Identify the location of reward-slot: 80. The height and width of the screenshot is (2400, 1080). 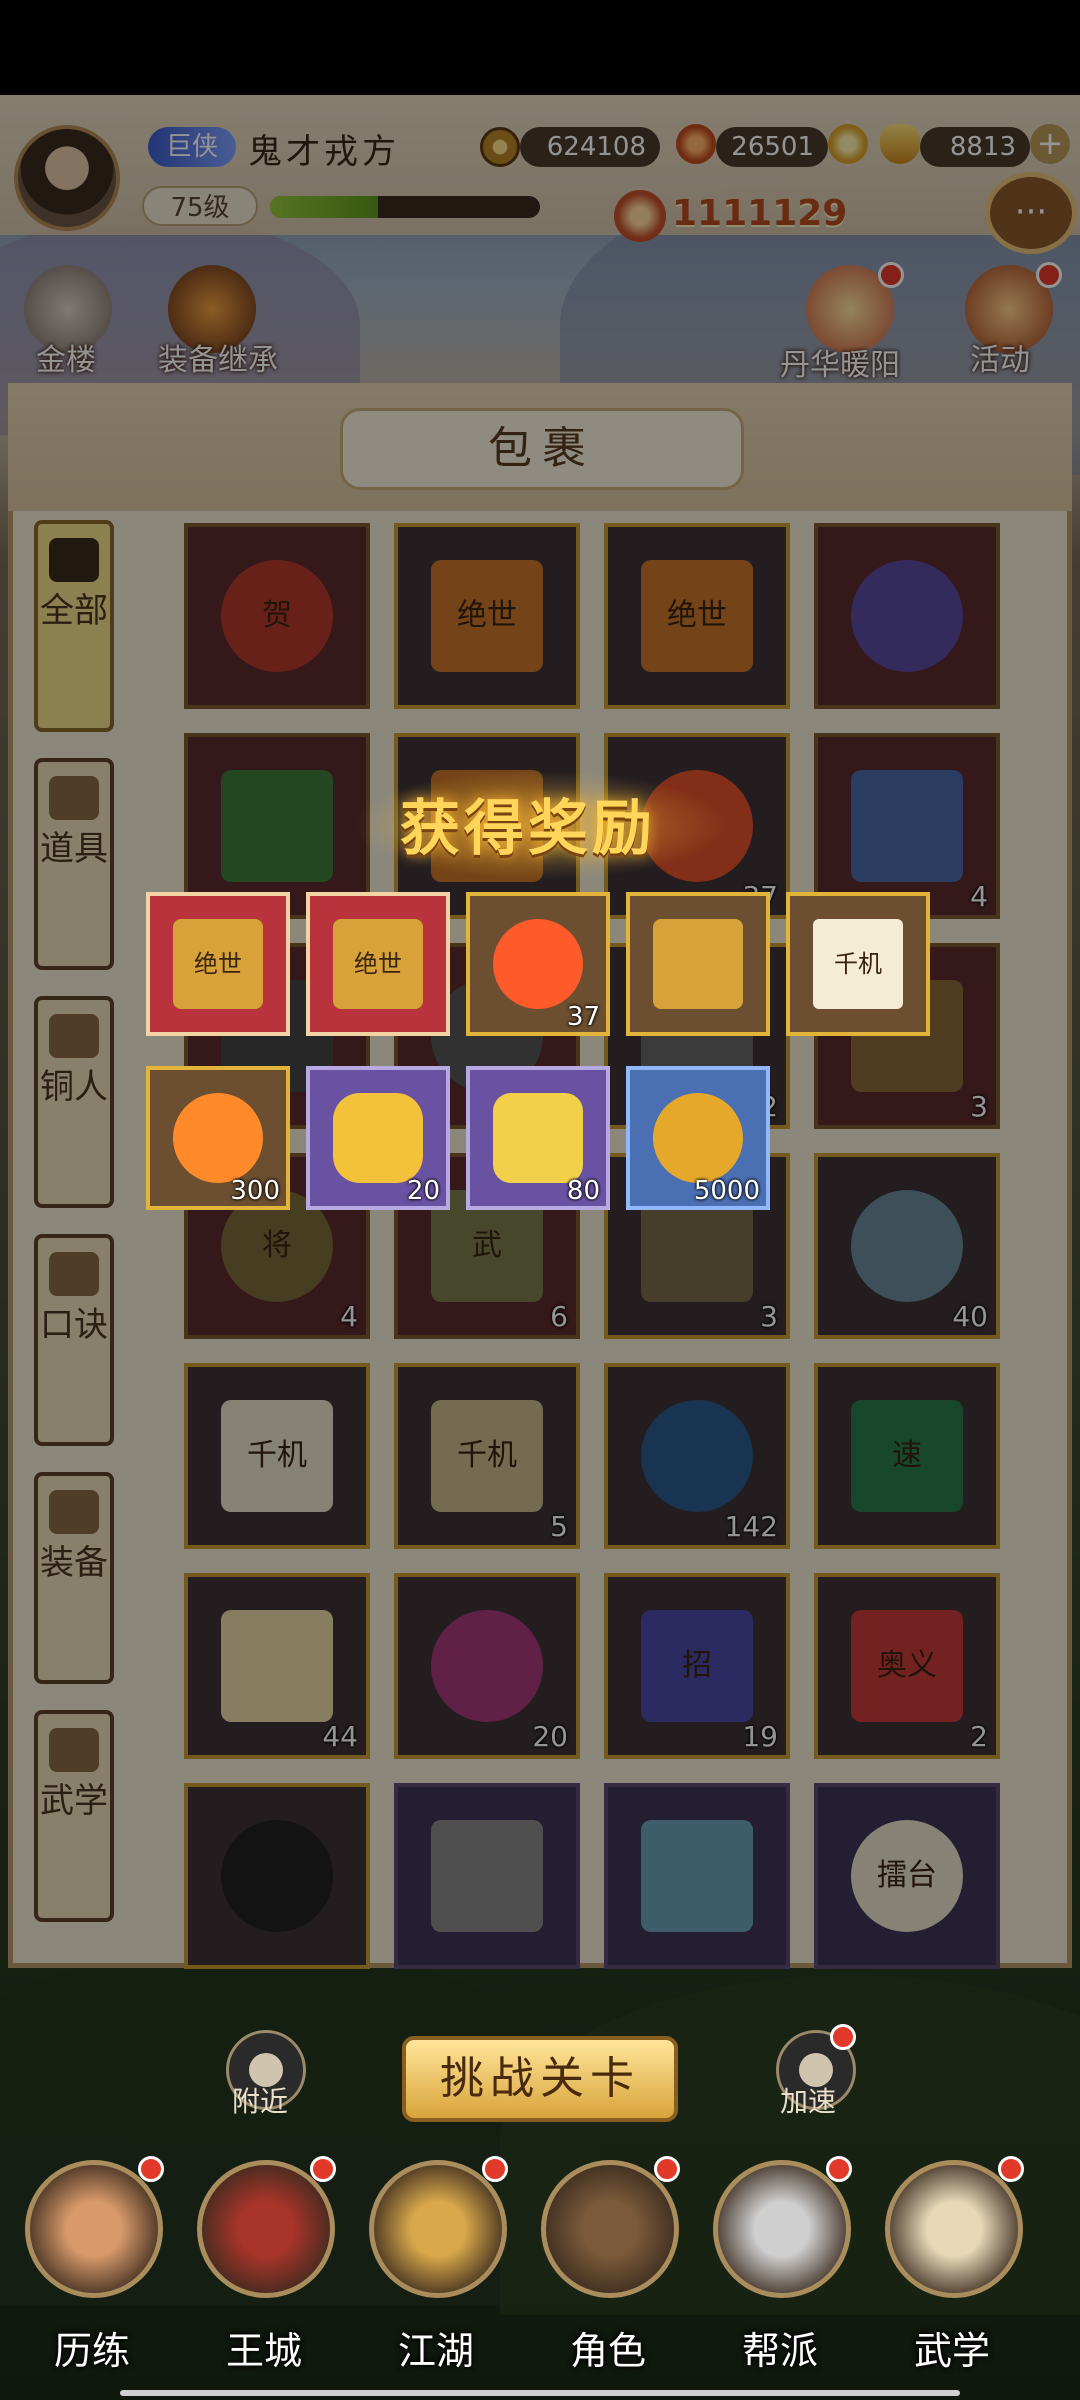
(538, 1138).